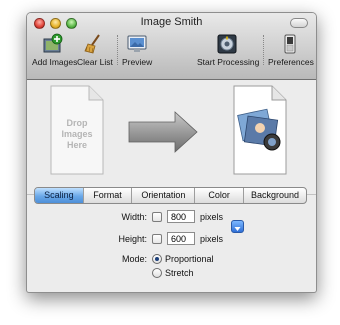 Image resolution: width=340 pixels, height=325 pixels. What do you see at coordinates (179, 273) in the screenshot?
I see `stretch-label: Stretch` at bounding box center [179, 273].